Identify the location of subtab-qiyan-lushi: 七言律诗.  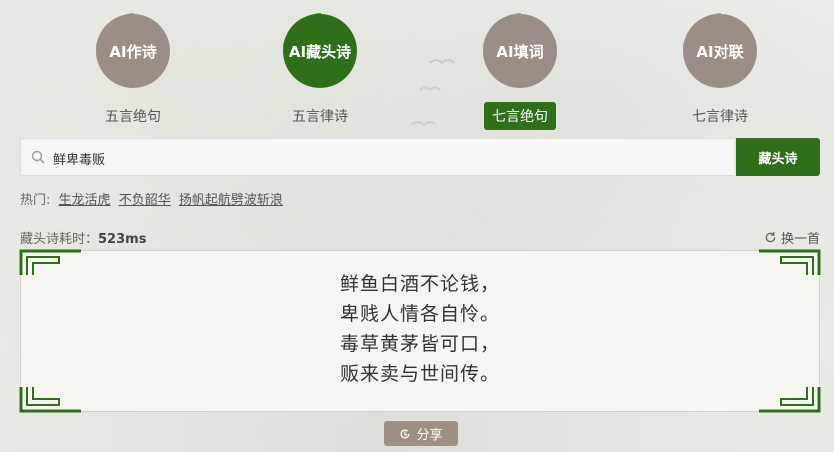
(720, 116).